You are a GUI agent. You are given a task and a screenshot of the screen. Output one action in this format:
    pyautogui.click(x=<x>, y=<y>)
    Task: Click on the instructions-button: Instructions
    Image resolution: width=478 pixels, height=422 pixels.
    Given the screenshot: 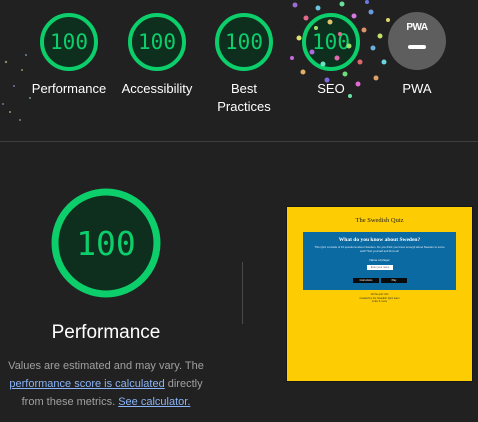 What is the action you would take?
    pyautogui.click(x=366, y=280)
    